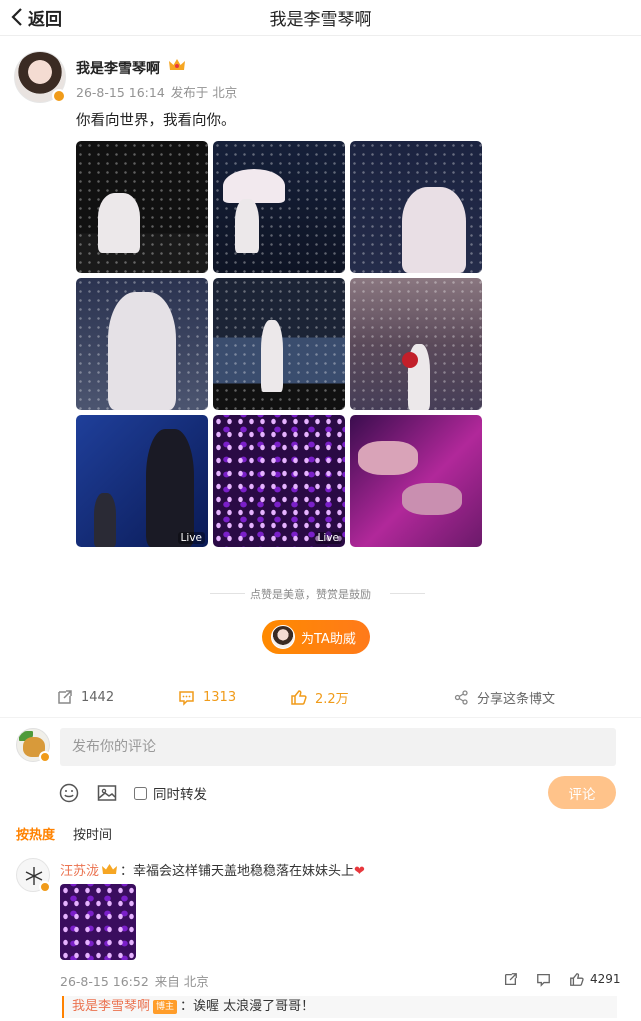 The width and height of the screenshot is (641, 1021). I want to click on reply-text: ：诶喔 太浪漫了哥哥！, so click(247, 1006).